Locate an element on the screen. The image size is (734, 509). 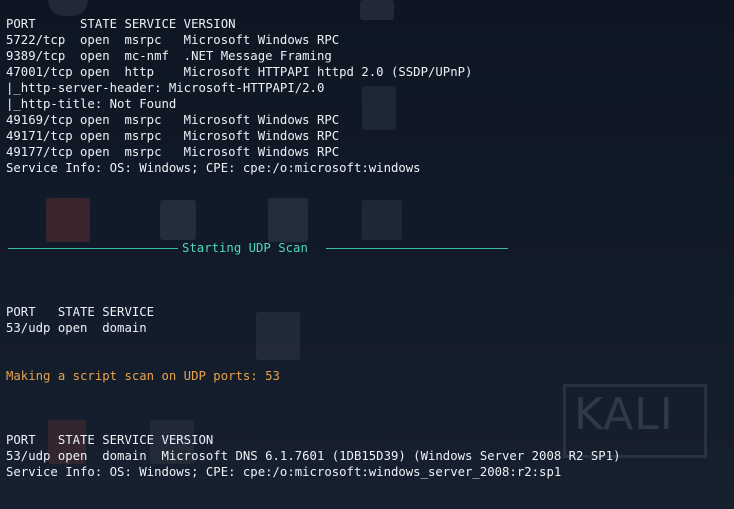
udp-version-header-line: PORT STATE SERVICE VERSION is located at coordinates (110, 440).